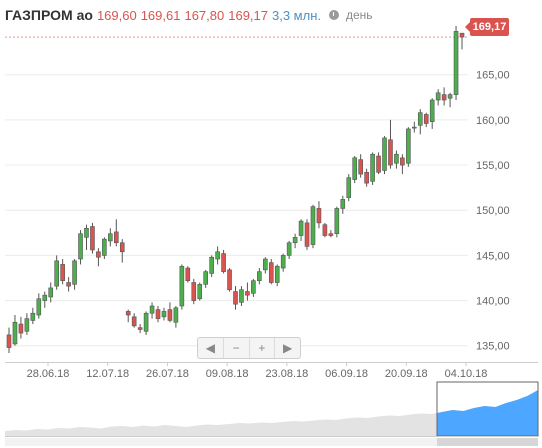 This screenshot has height=448, width=542. I want to click on scroll-left-button: ◀, so click(211, 348).